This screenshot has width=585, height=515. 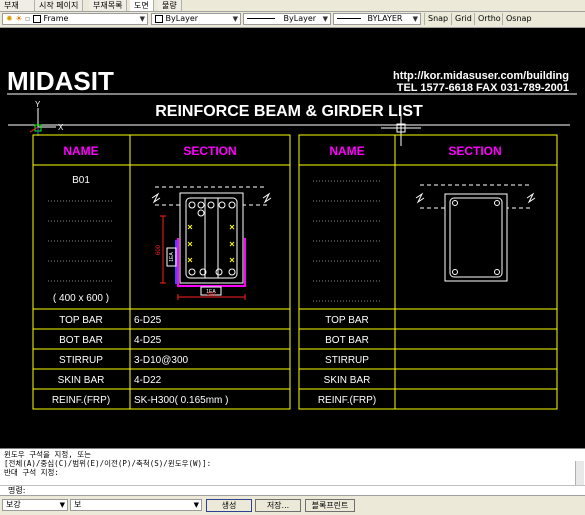 I want to click on light-bulb-icon: ✹, so click(x=9, y=18).